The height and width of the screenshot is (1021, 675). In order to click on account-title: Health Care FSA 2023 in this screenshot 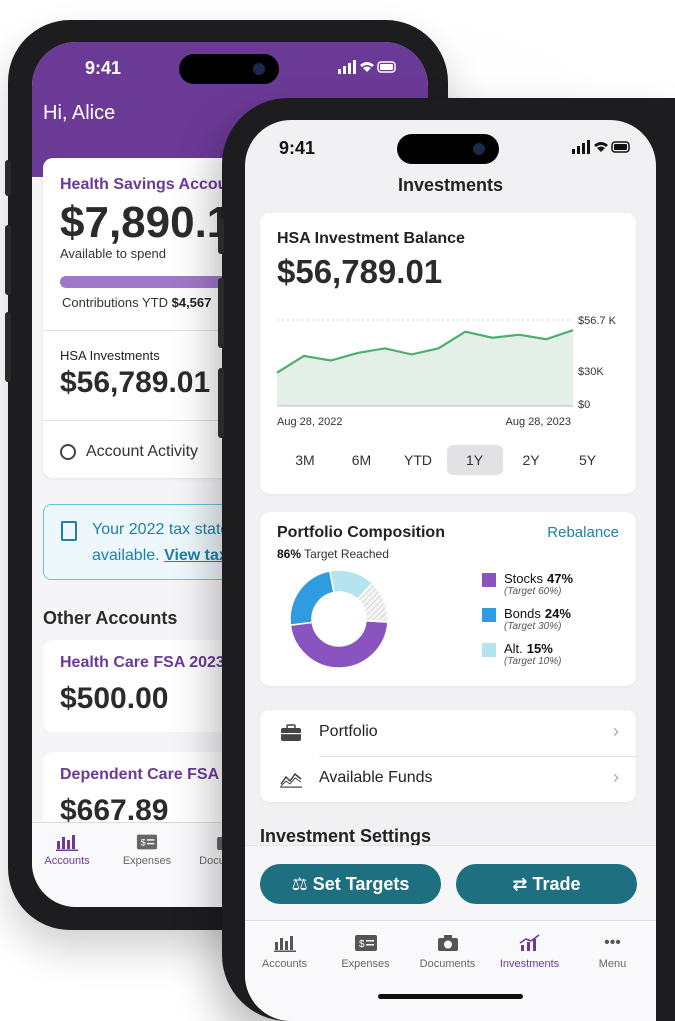, I will do `click(142, 662)`.